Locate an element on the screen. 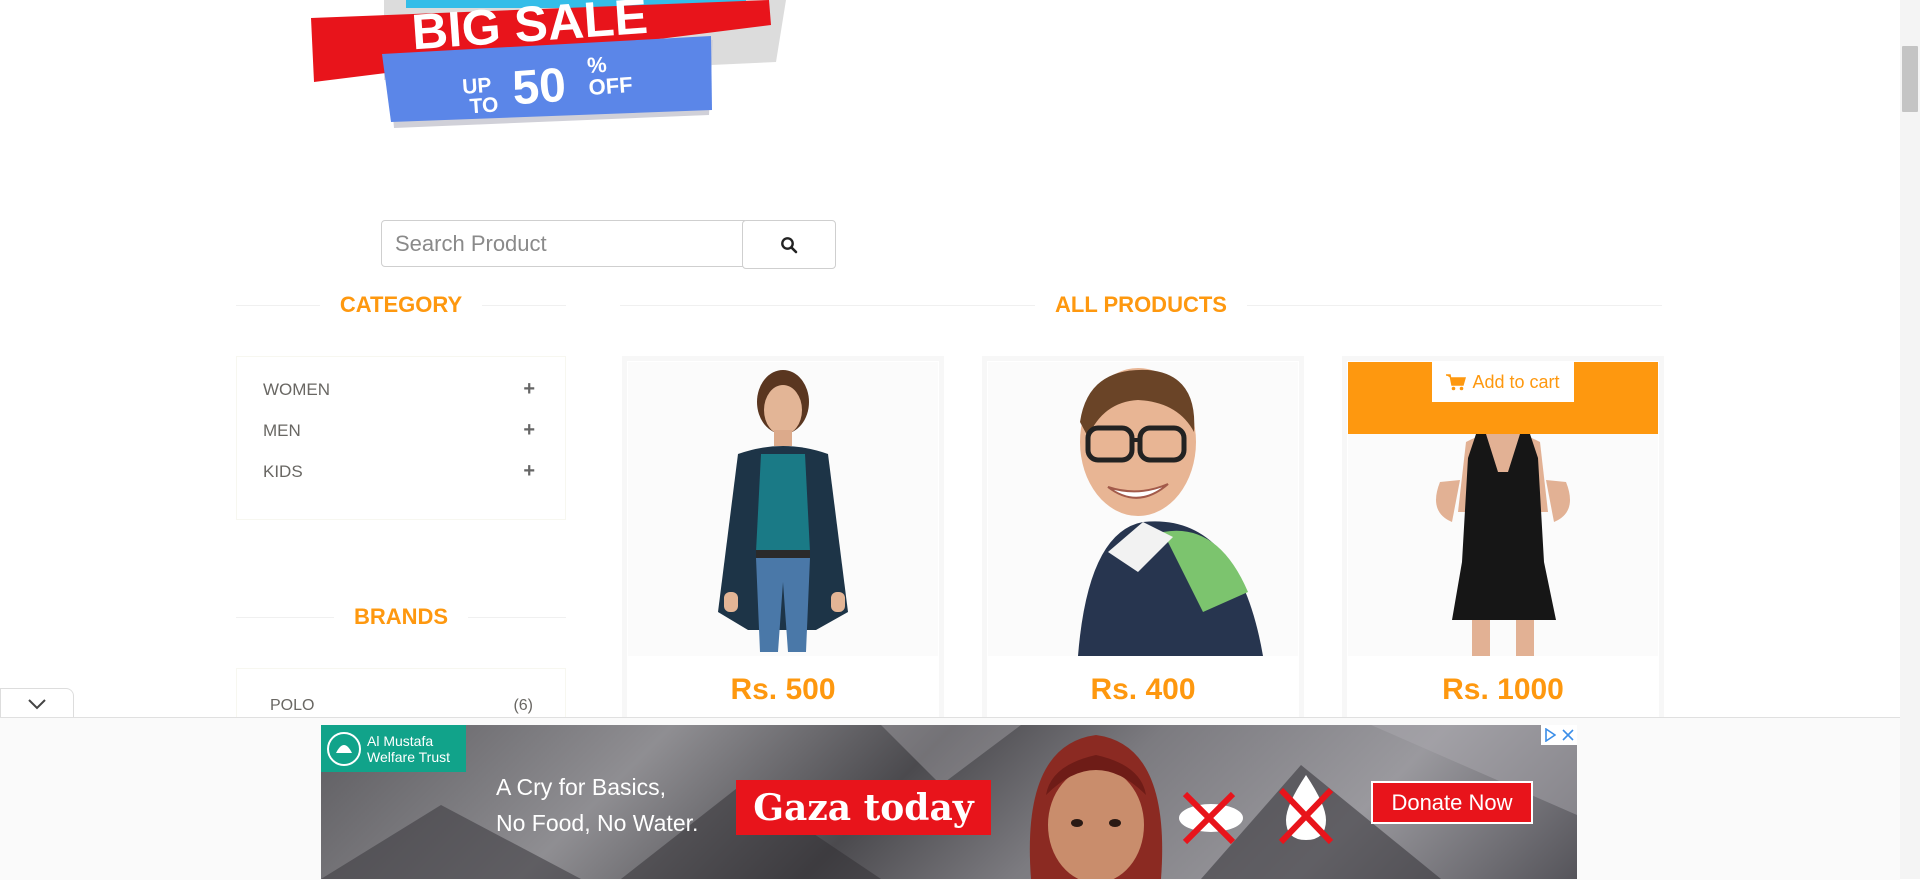  ad-tagline: A Cry for Basics, No Food, No Water. is located at coordinates (597, 805).